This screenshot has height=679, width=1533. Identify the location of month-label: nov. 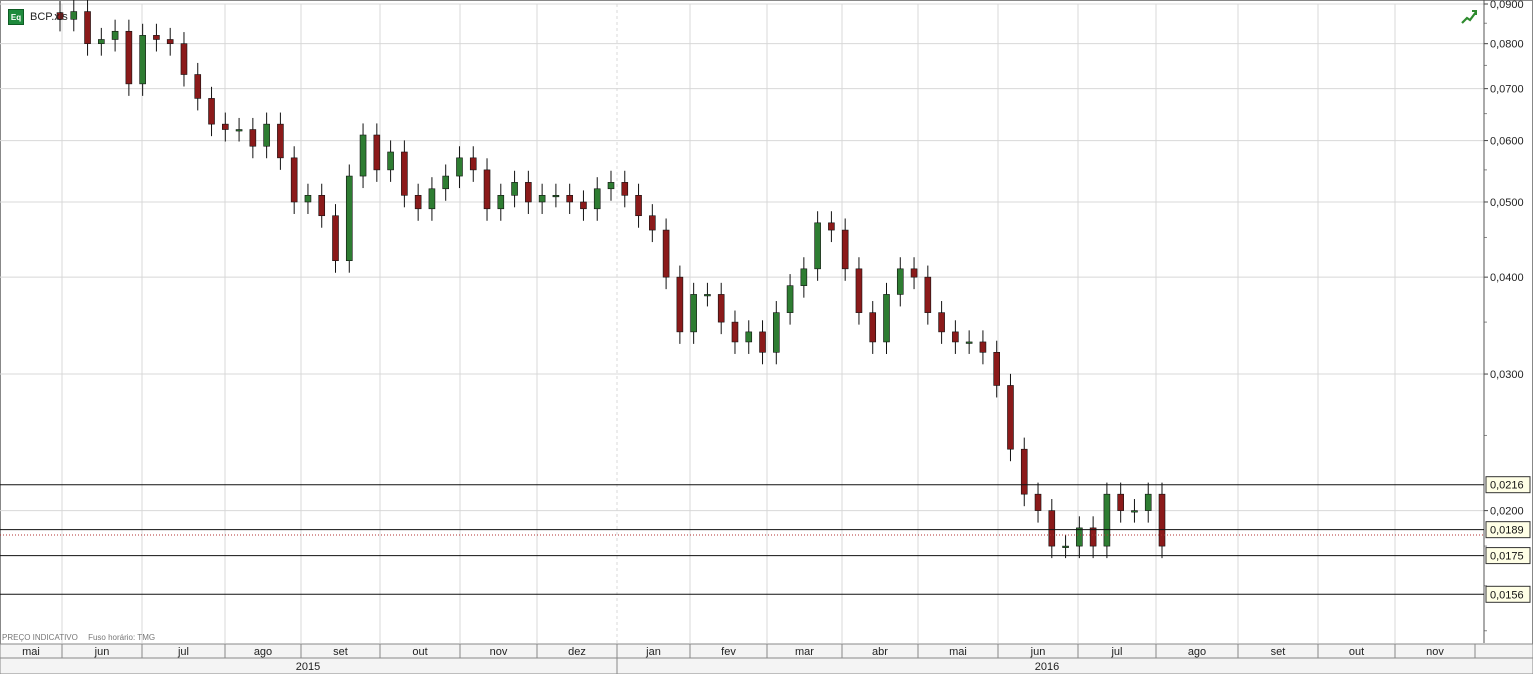
(1435, 652).